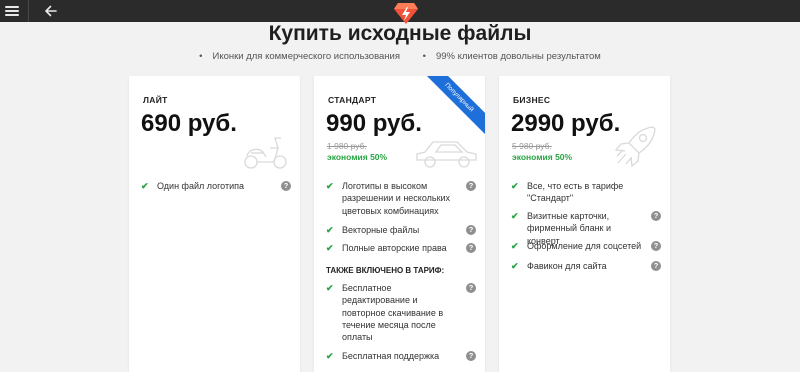  I want to click on feature-item: ✔ Бесплатная поддержка ?, so click(401, 356).